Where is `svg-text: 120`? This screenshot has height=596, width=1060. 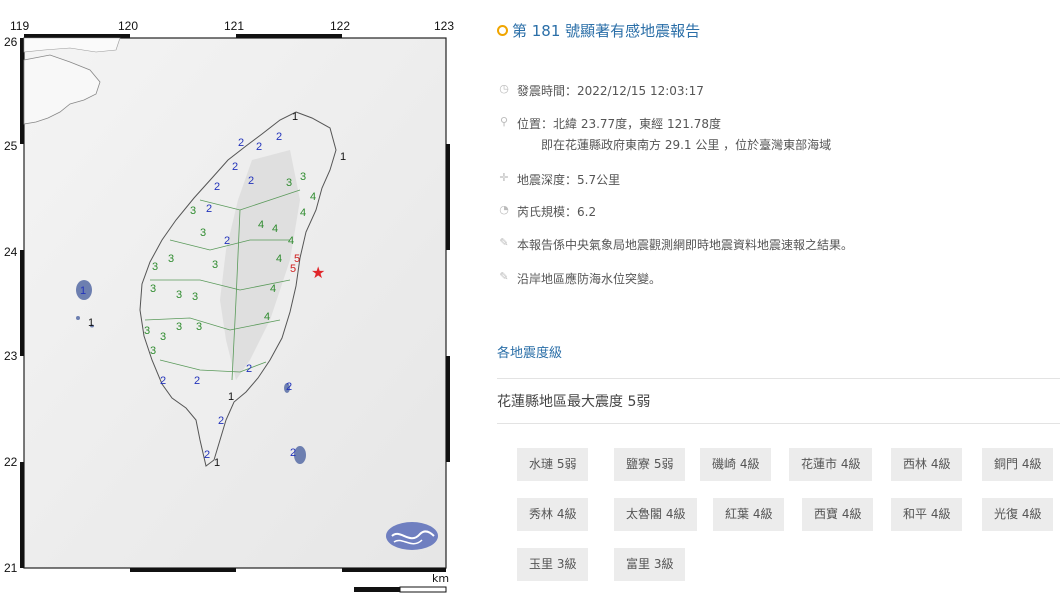
svg-text: 120 is located at coordinates (128, 26).